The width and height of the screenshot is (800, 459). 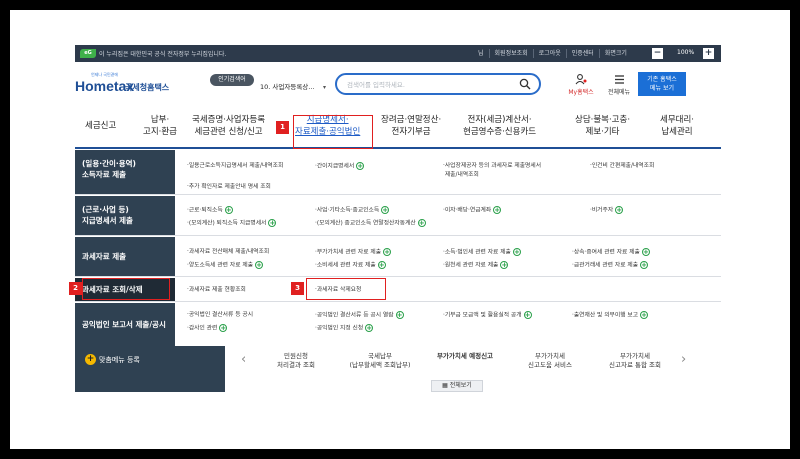 I want to click on menu-link: ·금관거래세 관련 자료 제출 +, so click(x=610, y=266).